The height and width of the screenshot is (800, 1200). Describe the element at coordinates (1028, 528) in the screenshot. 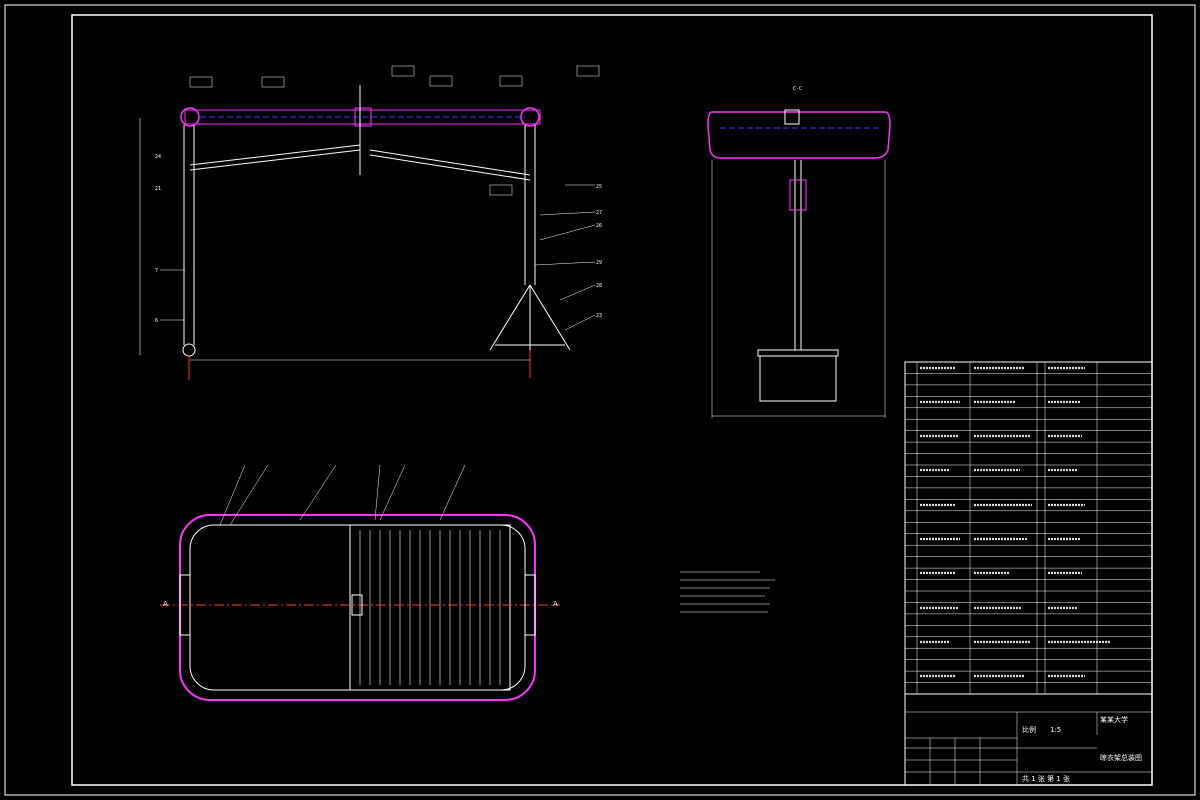

I see `bom-table` at that location.